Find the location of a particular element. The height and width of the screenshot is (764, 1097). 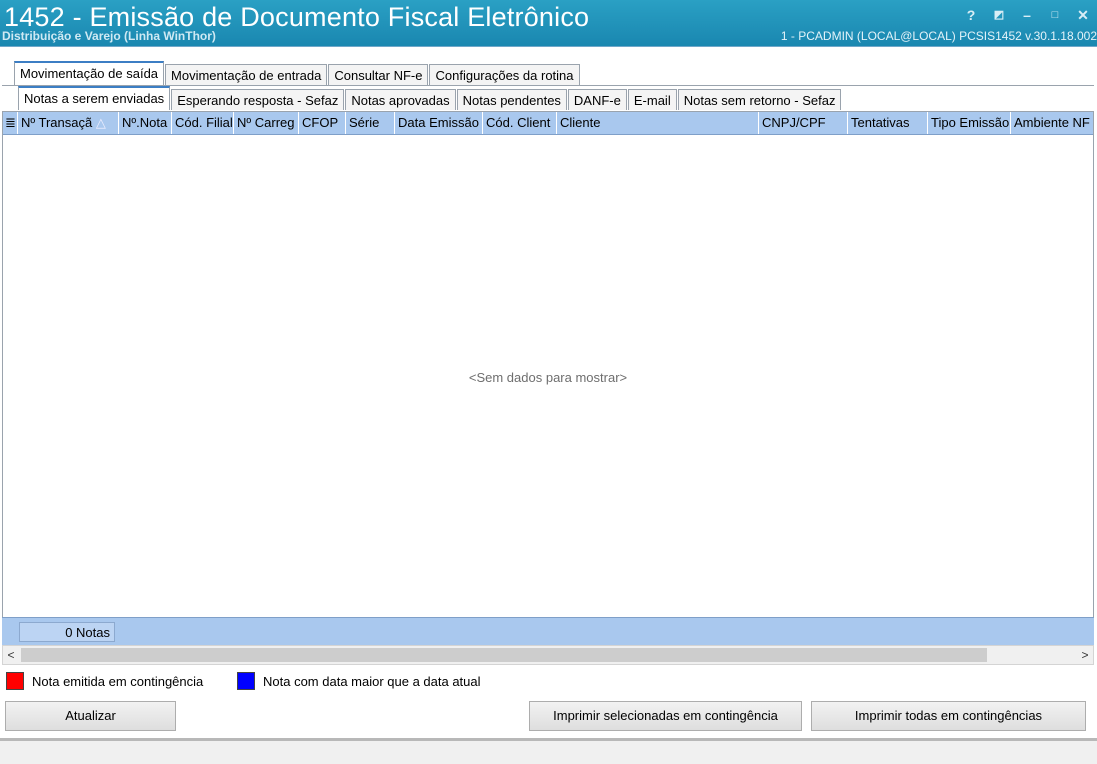

grid-footer: 0 Notas is located at coordinates (548, 631).